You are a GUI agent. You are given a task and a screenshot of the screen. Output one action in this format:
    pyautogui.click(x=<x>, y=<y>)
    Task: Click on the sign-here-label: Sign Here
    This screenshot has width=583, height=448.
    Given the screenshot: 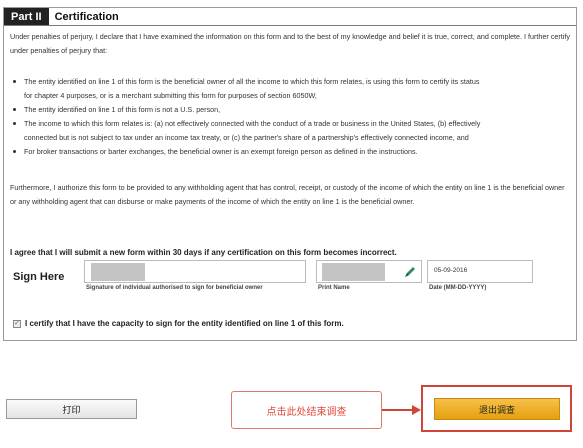 What is the action you would take?
    pyautogui.click(x=39, y=277)
    